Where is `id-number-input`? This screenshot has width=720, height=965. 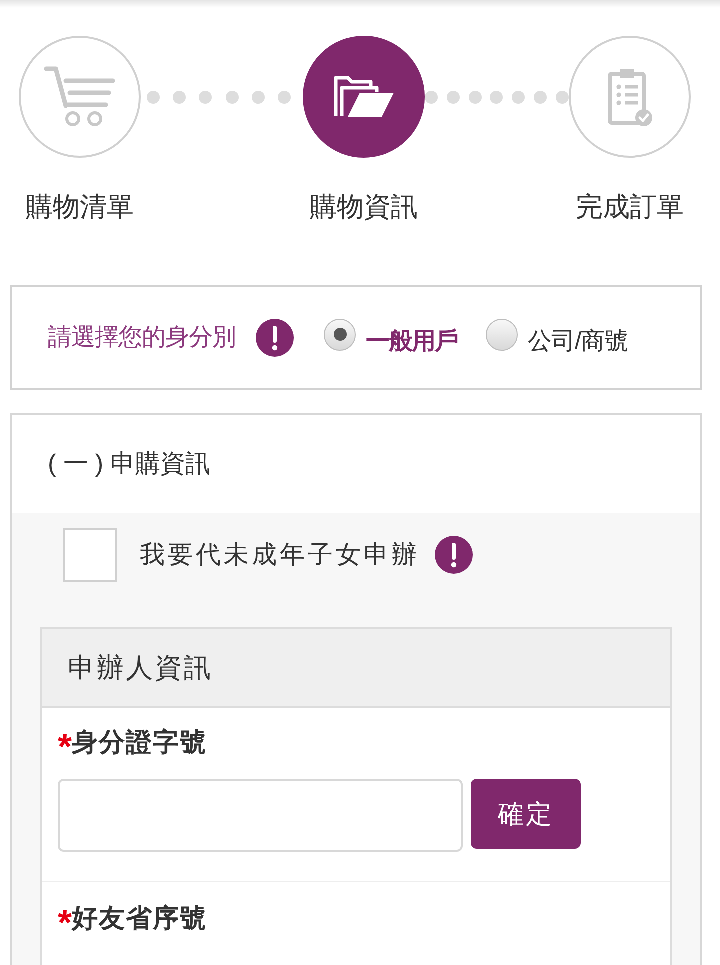 id-number-input is located at coordinates (260, 815).